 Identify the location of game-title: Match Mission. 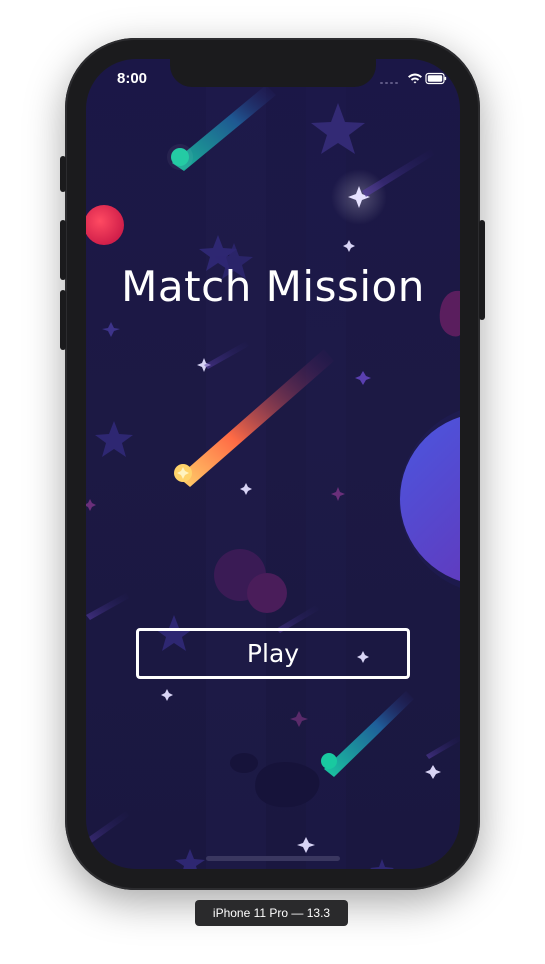
(273, 286).